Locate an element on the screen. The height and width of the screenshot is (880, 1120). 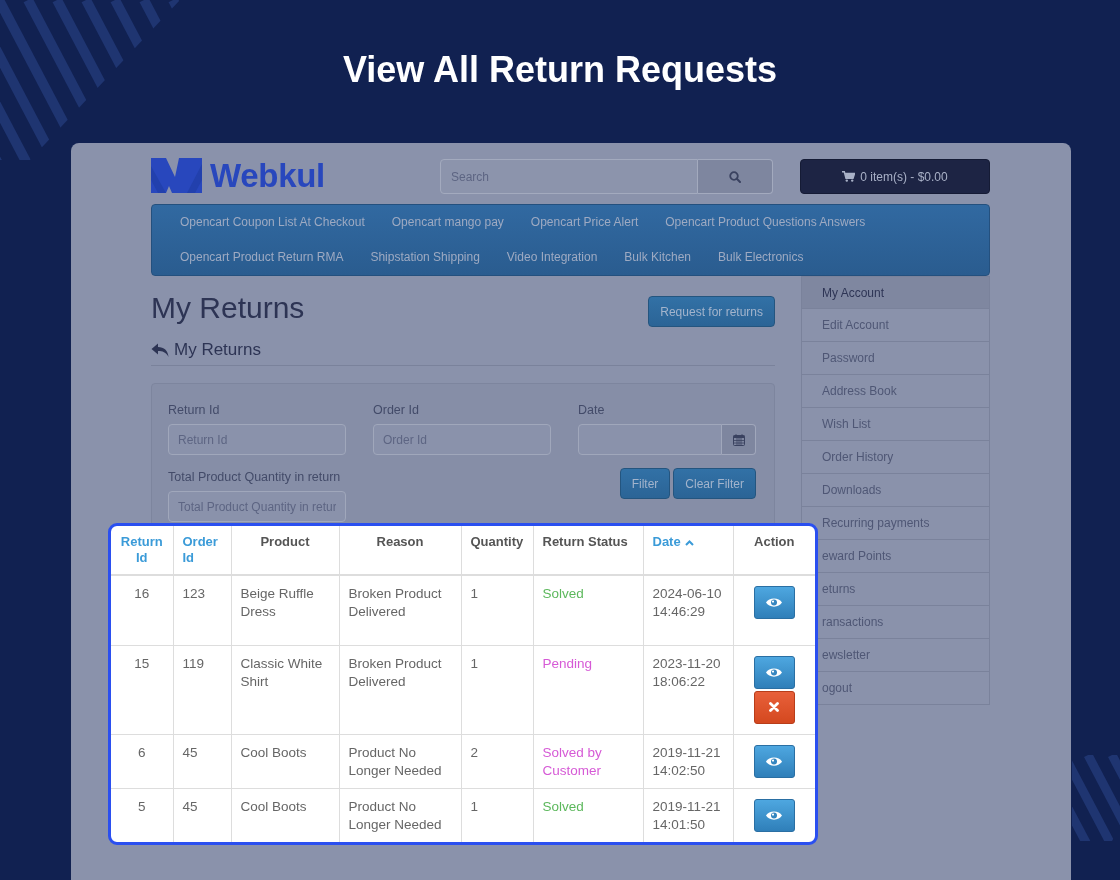
sort-link: Return Id is located at coordinates (142, 550).